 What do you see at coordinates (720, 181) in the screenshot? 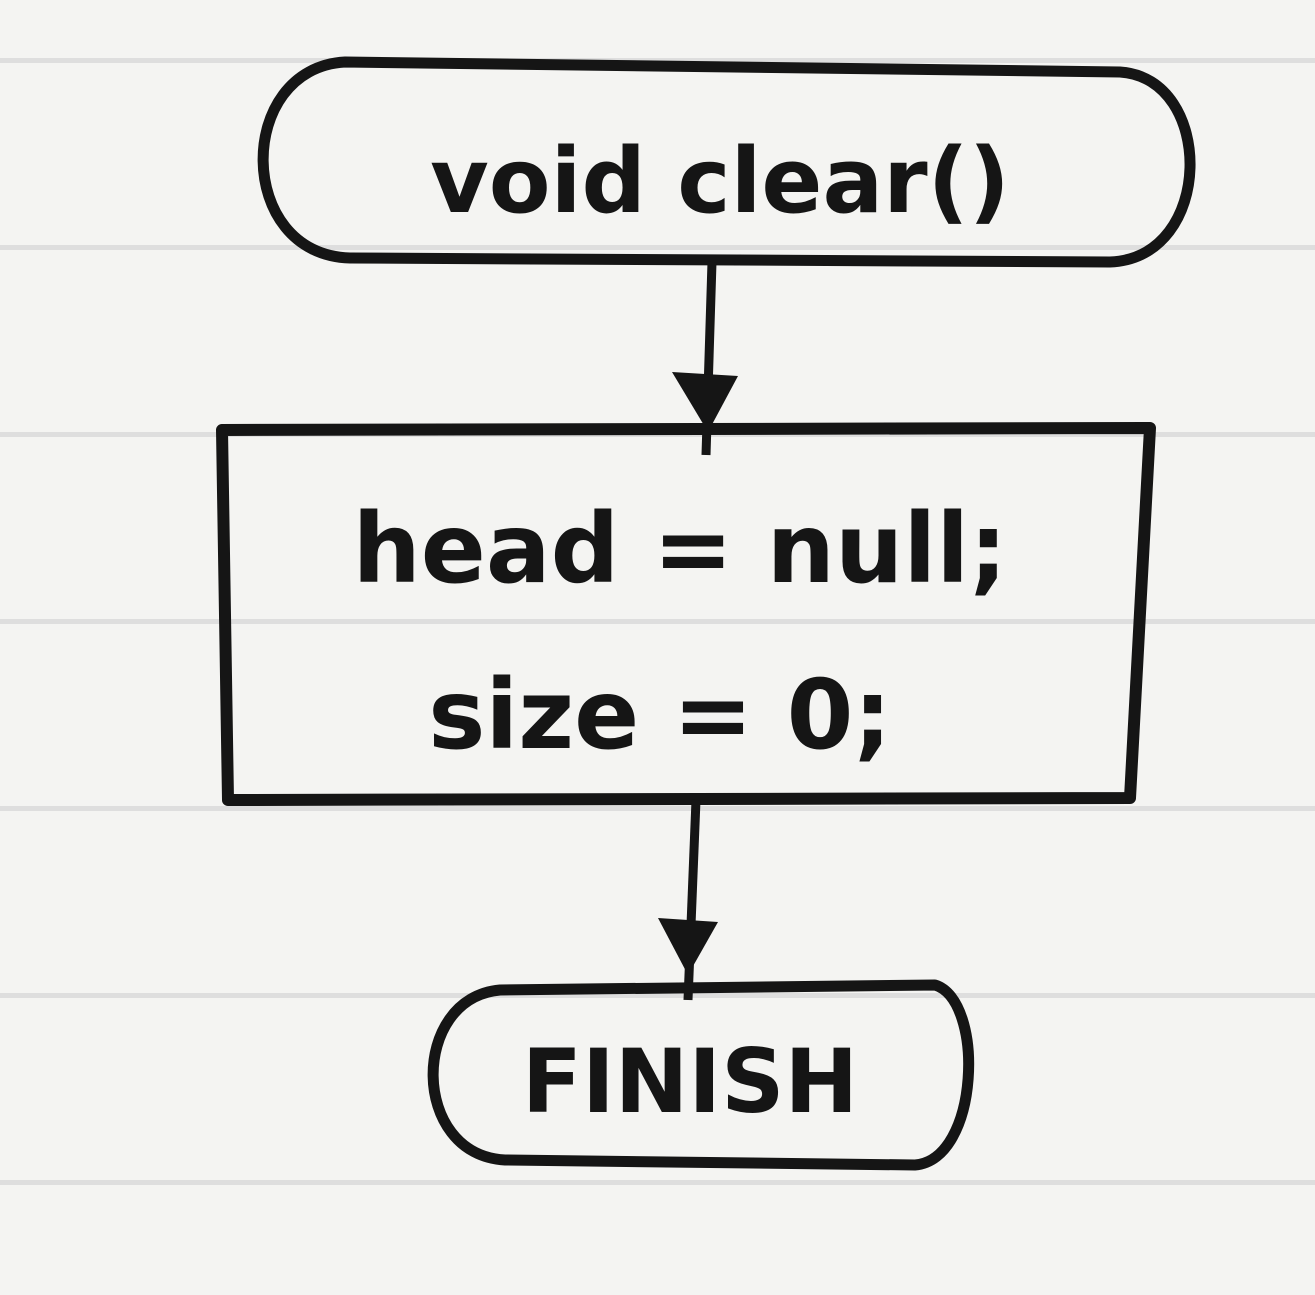
I see `start-terminal-label: void clear()` at bounding box center [720, 181].